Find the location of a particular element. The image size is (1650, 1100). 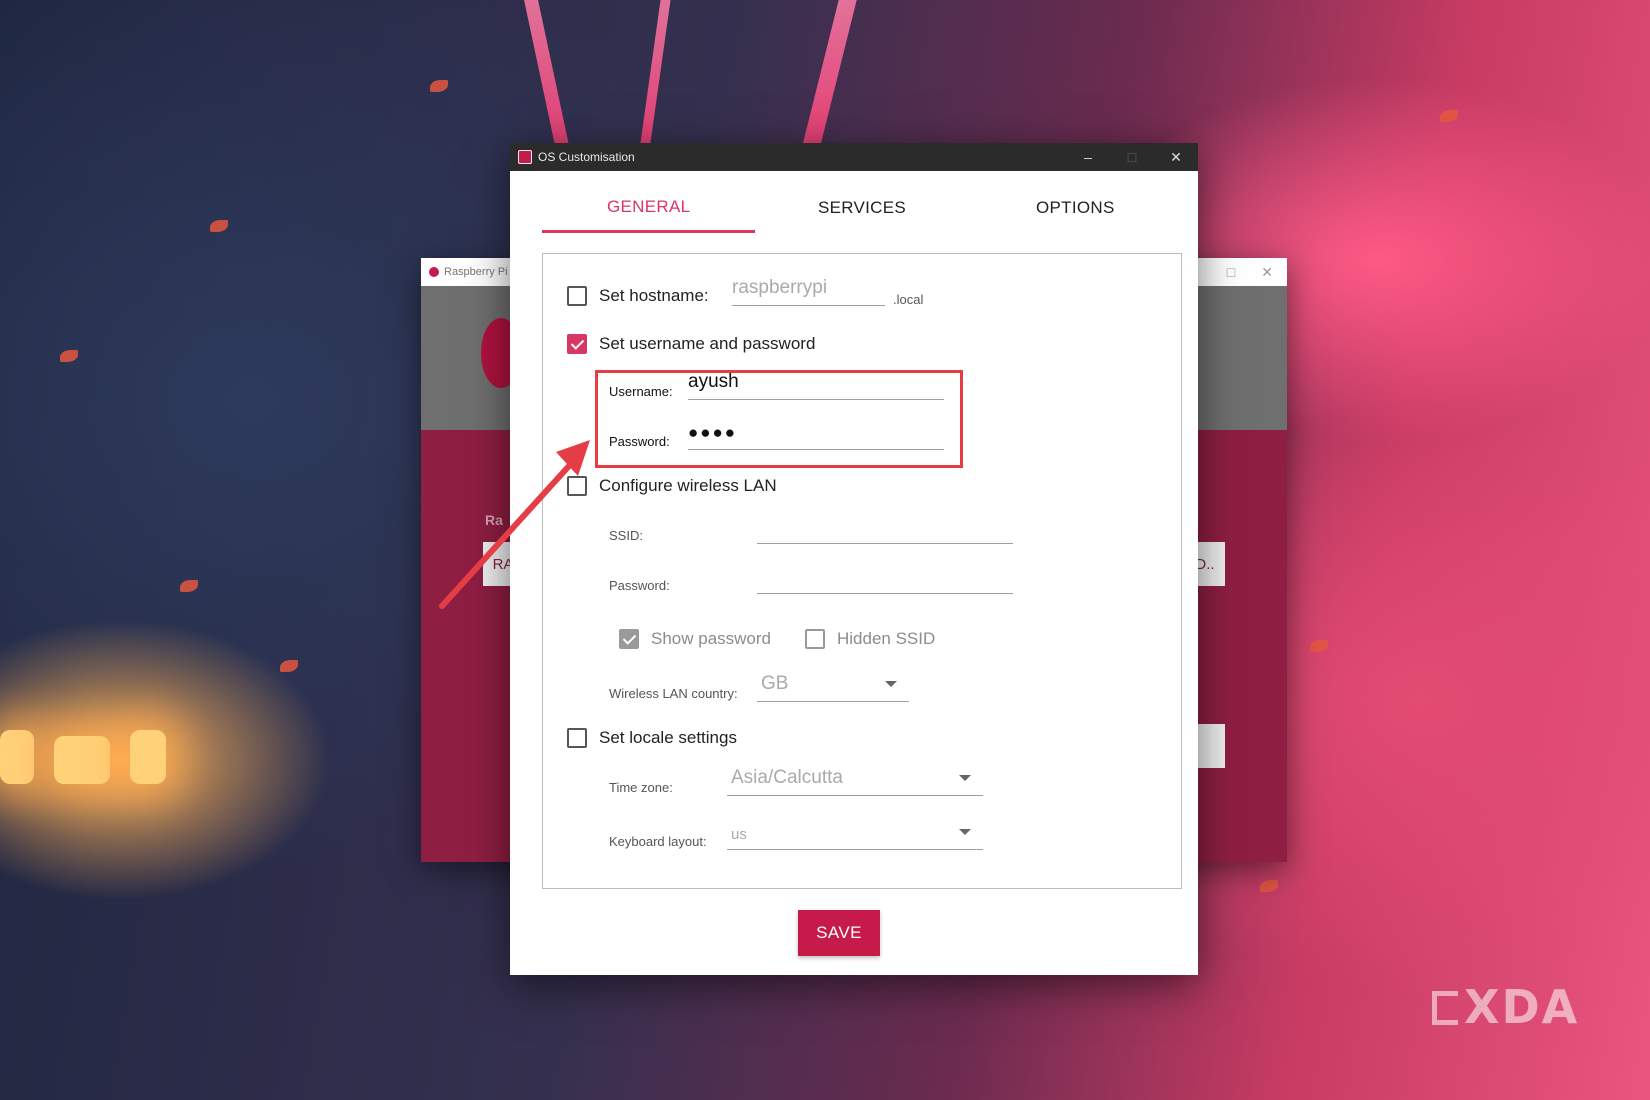

wlan-label: Configure wireless LAN is located at coordinates (688, 485).